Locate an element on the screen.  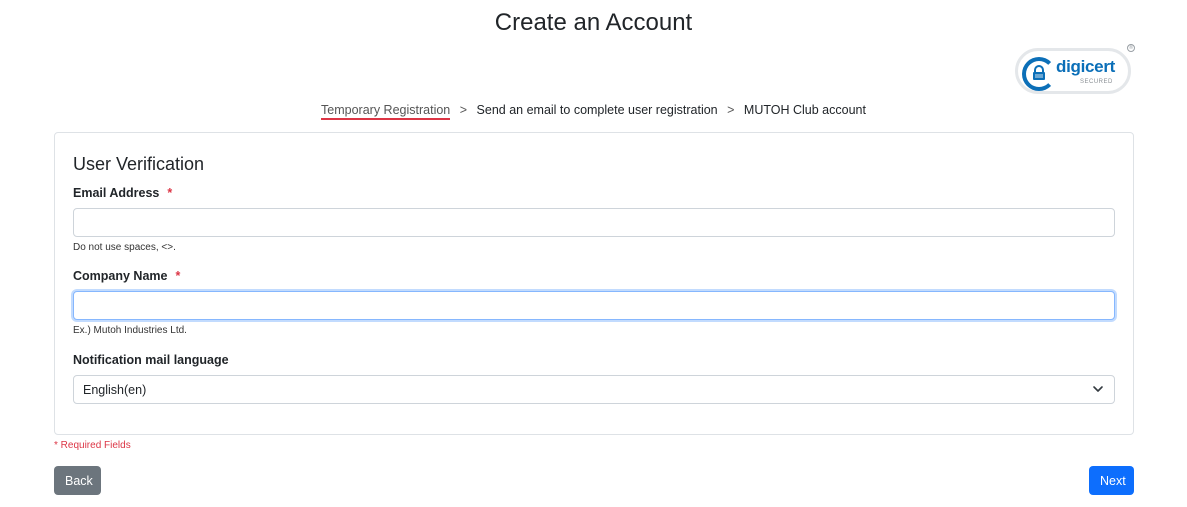
card-title: User Verification is located at coordinates (139, 164).